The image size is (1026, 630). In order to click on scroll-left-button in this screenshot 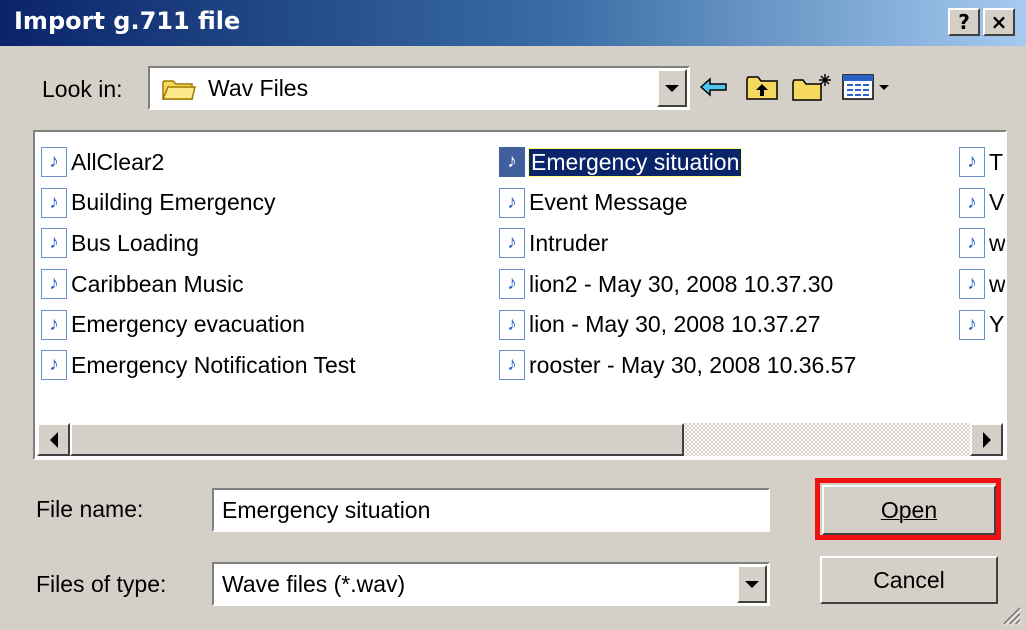, I will do `click(53, 439)`.